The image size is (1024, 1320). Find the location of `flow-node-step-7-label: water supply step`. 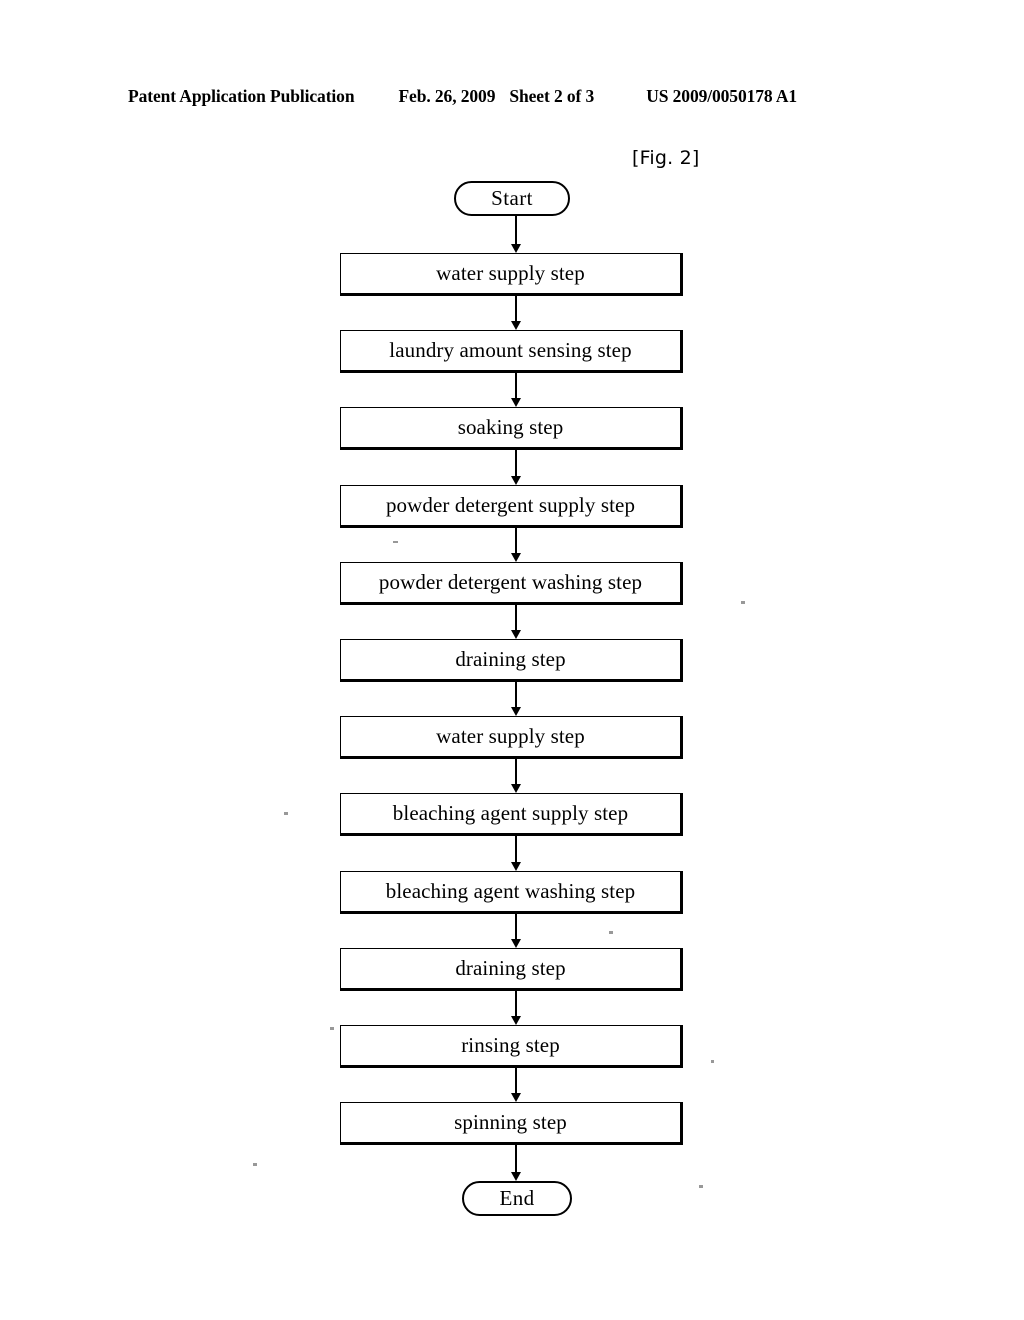

flow-node-step-7-label: water supply step is located at coordinates (510, 736).